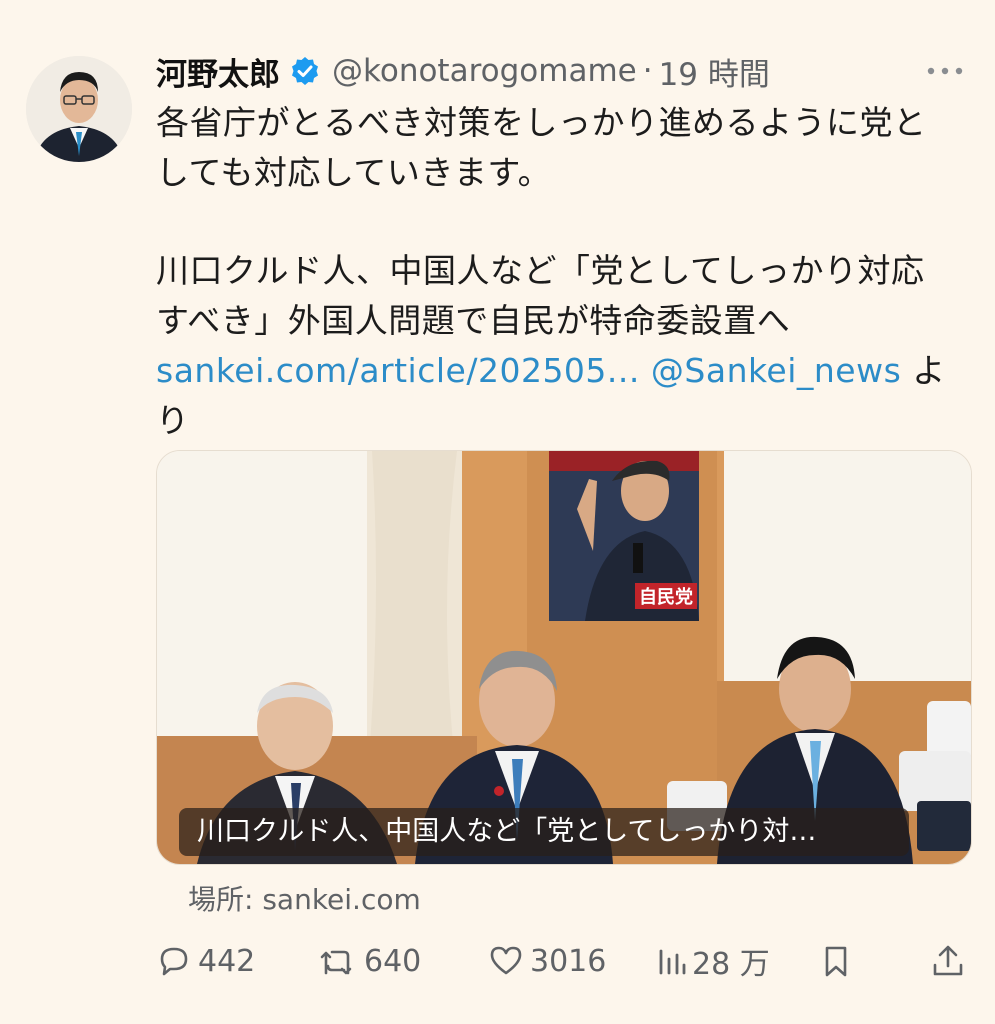 The height and width of the screenshot is (1024, 995). I want to click on reply-icon, so click(174, 961).